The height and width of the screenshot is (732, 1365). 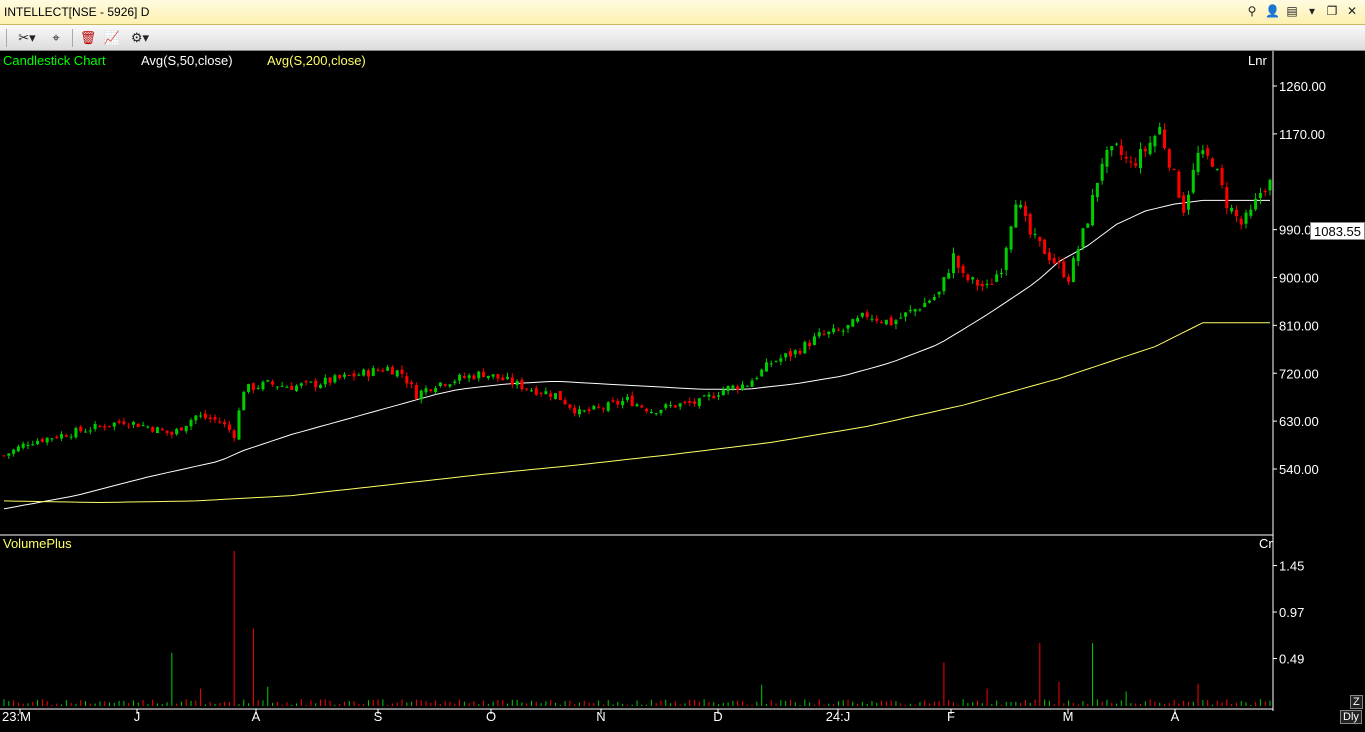 I want to click on print-icon: ▤, so click(x=1292, y=11).